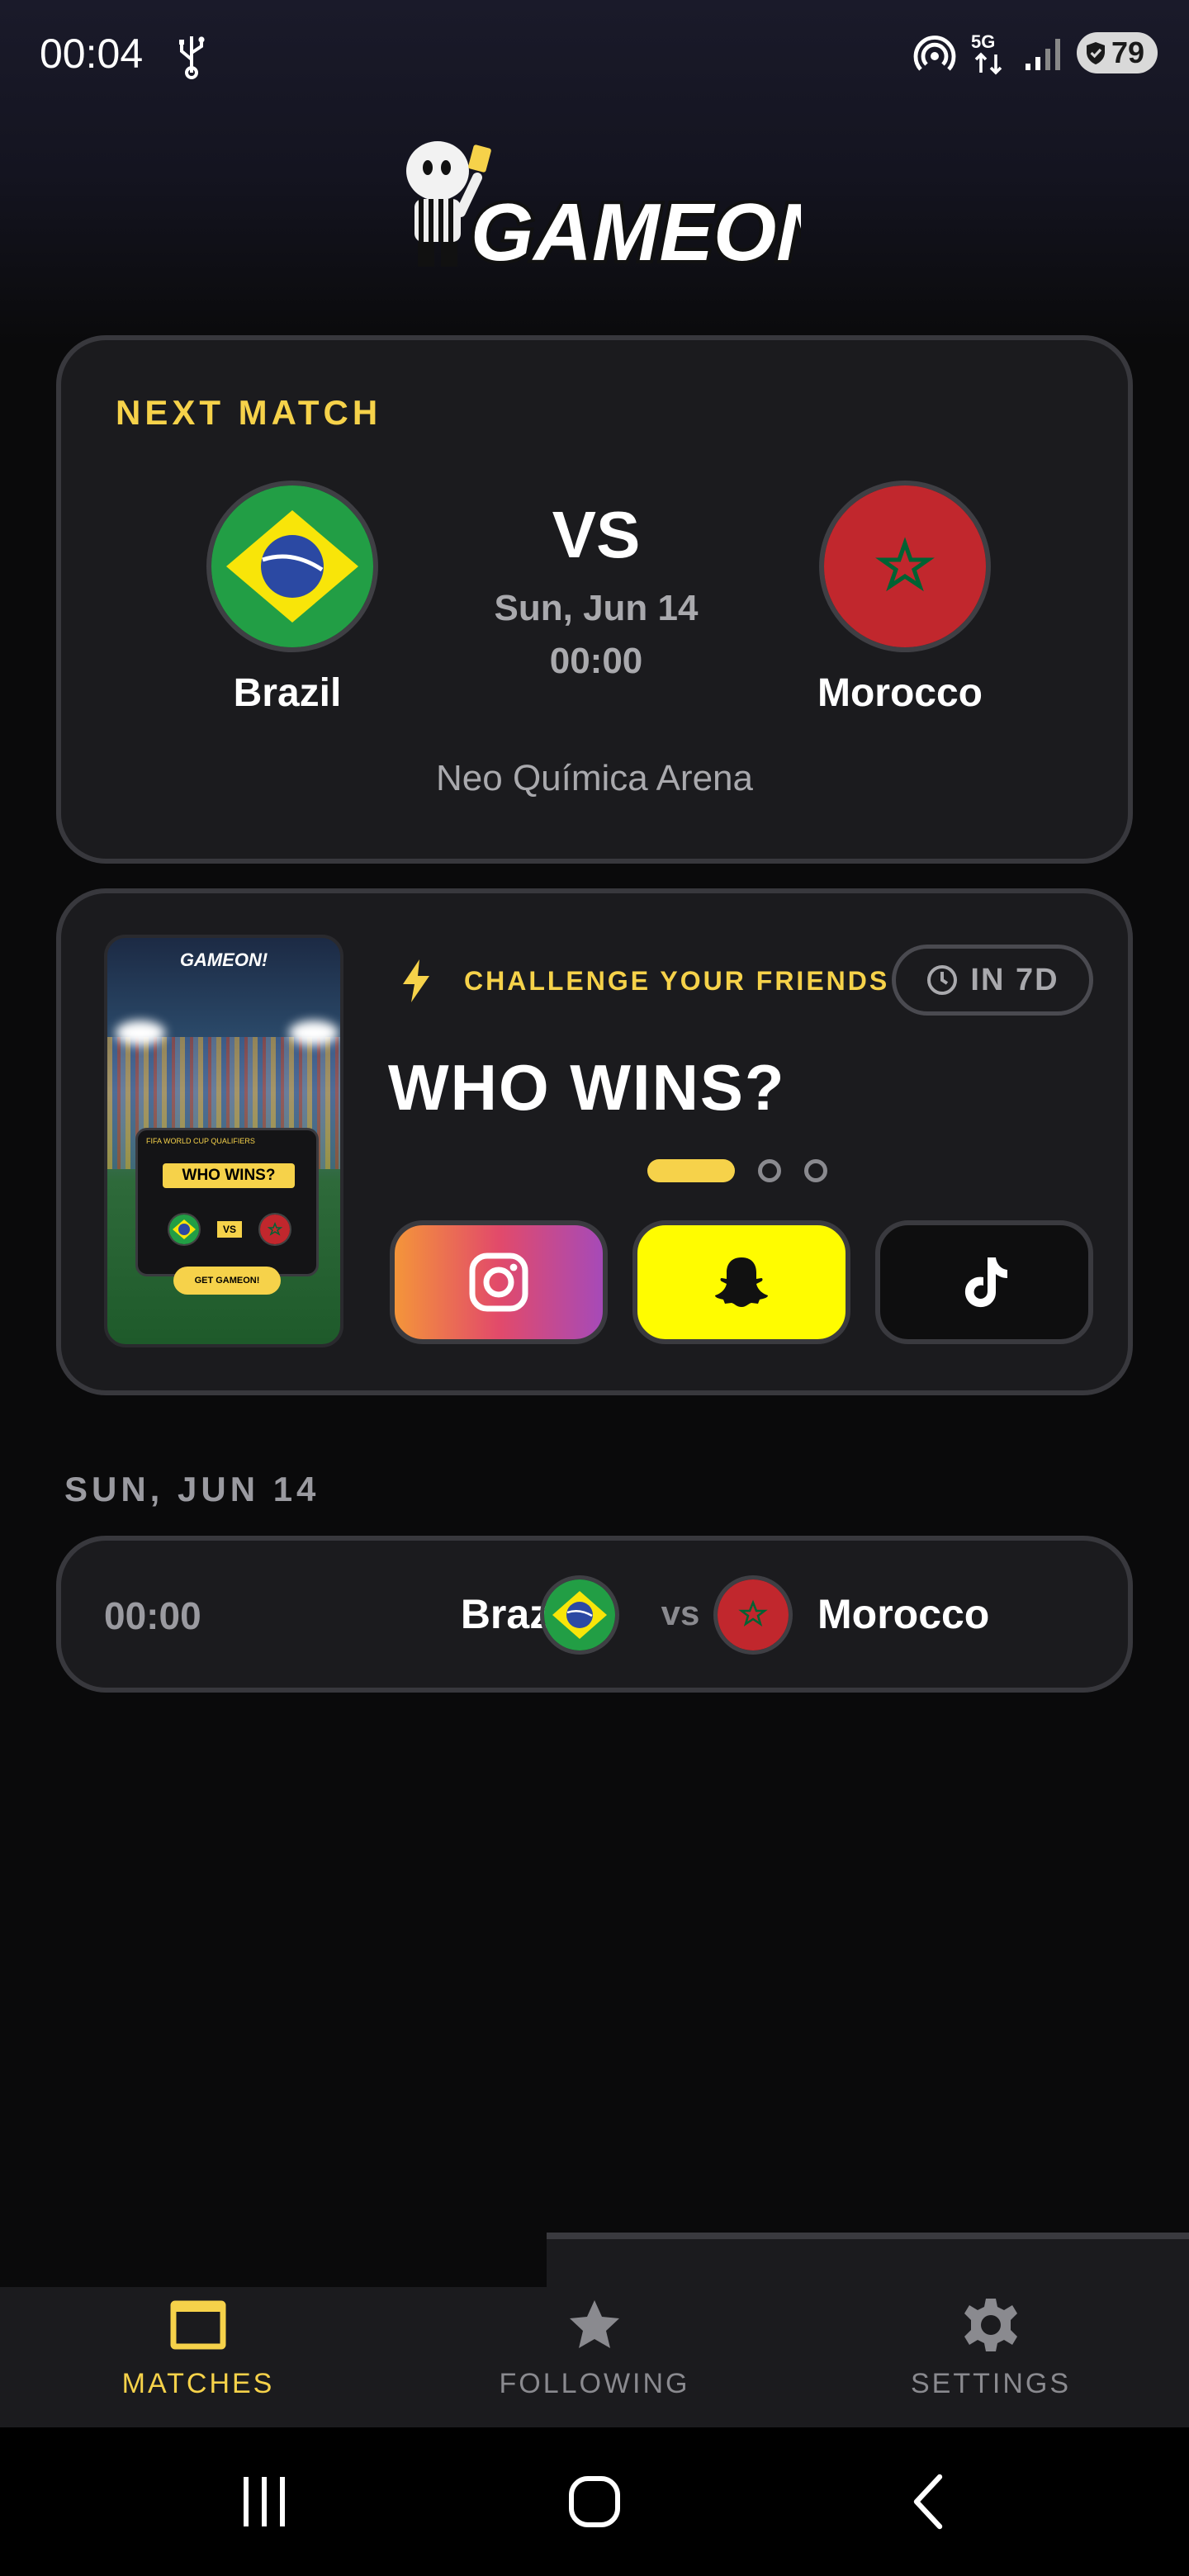 The width and height of the screenshot is (1189, 2576). I want to click on hotspot-icon, so click(934, 53).